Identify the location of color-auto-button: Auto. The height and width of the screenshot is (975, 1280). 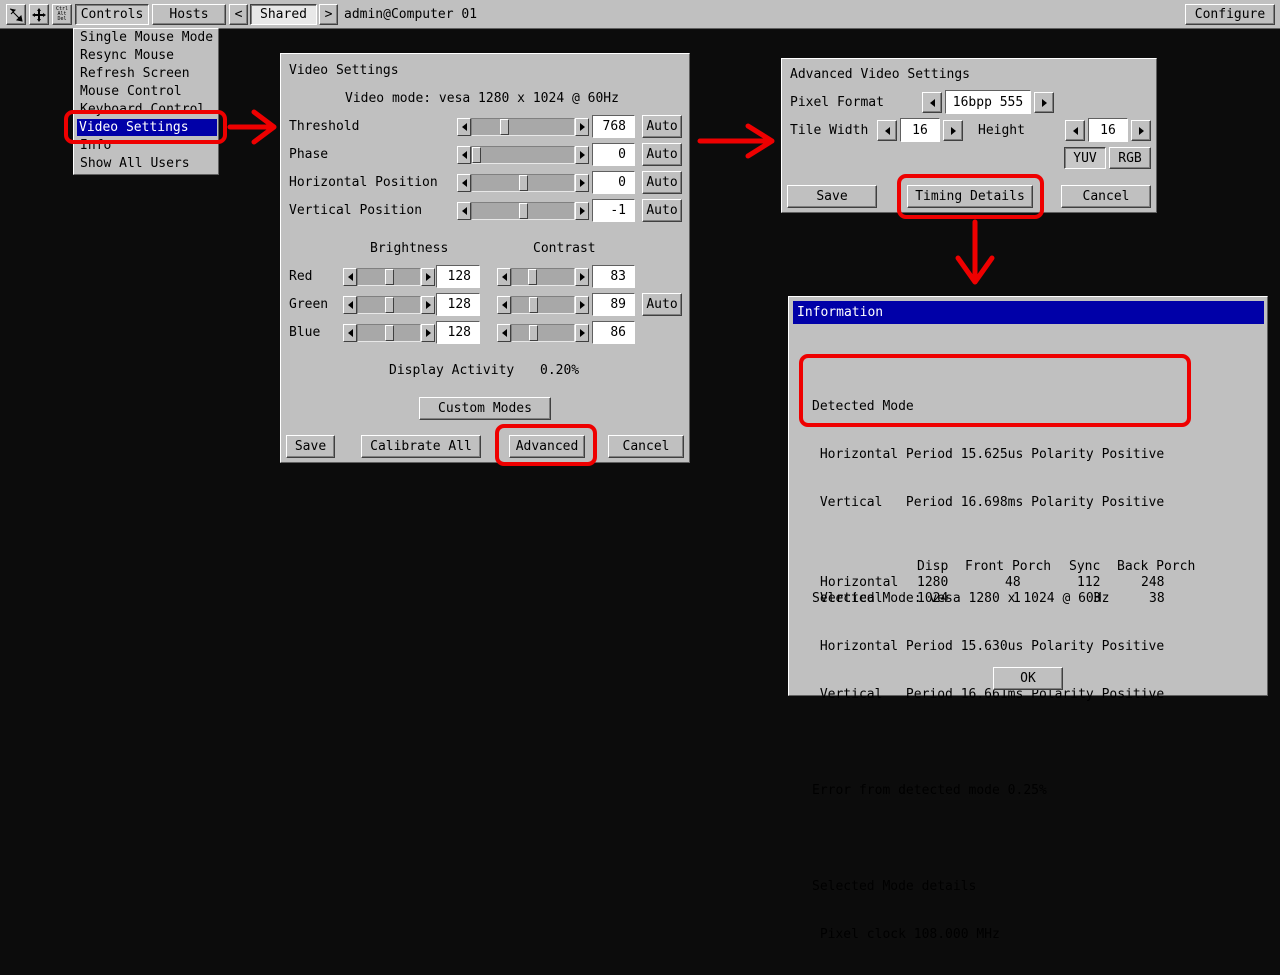
(662, 304).